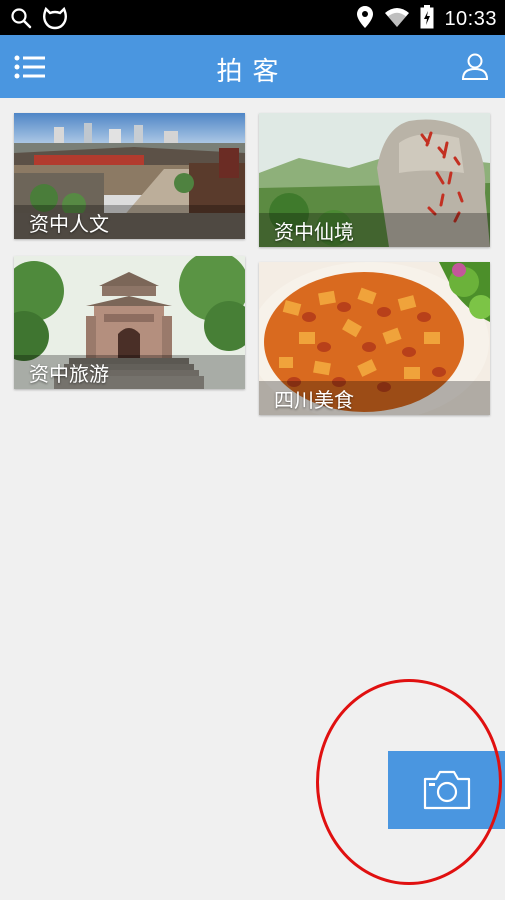 The image size is (505, 900). What do you see at coordinates (365, 19) in the screenshot?
I see `location-pin-icon` at bounding box center [365, 19].